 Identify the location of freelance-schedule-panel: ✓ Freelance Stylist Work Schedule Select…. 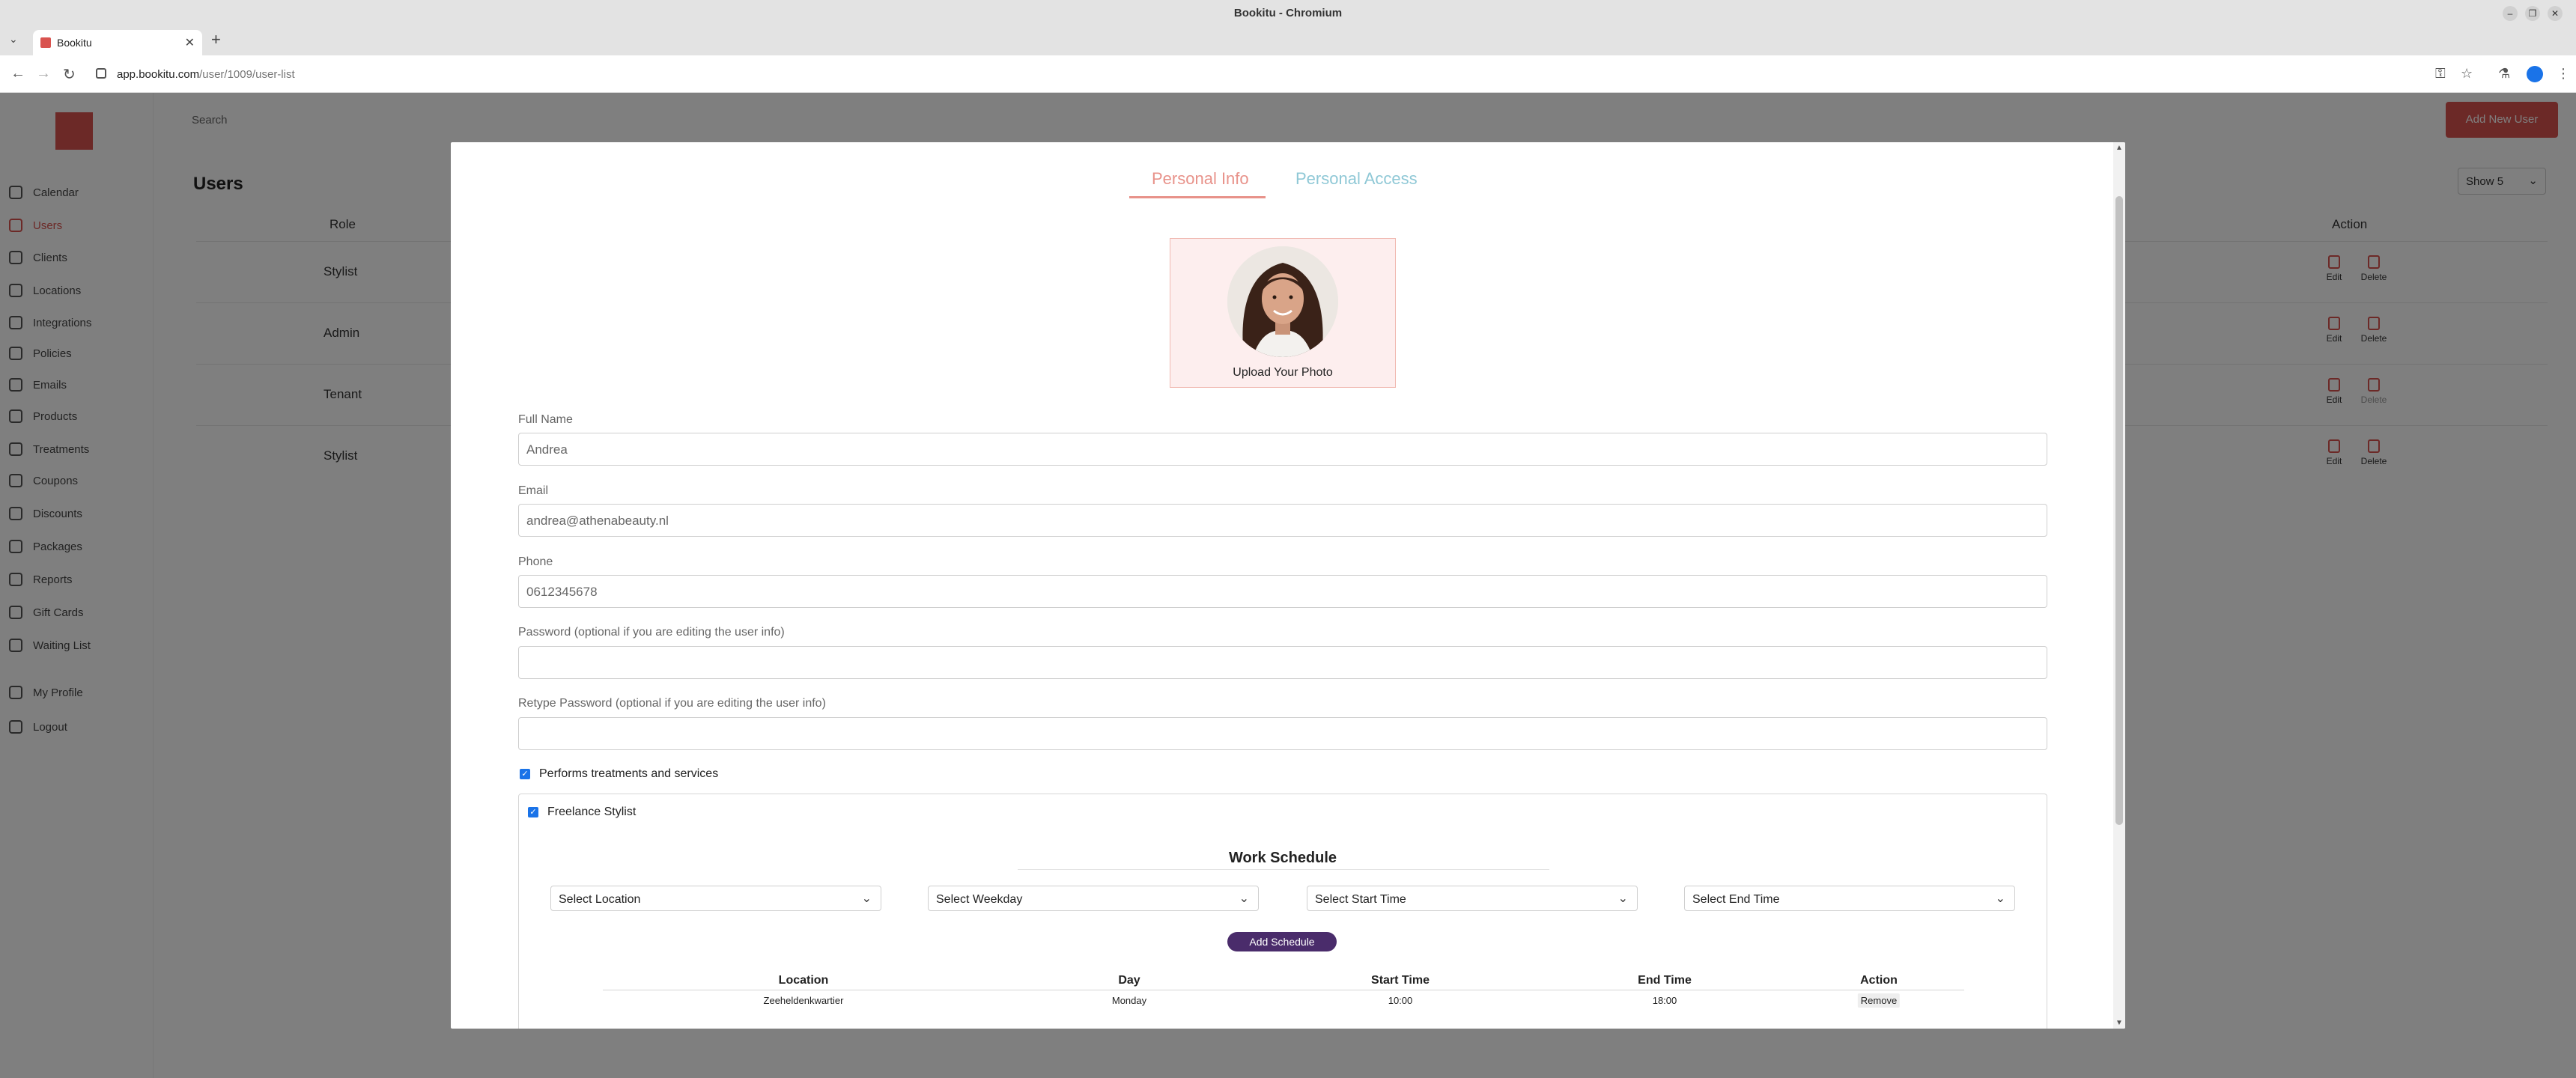
(1282, 912).